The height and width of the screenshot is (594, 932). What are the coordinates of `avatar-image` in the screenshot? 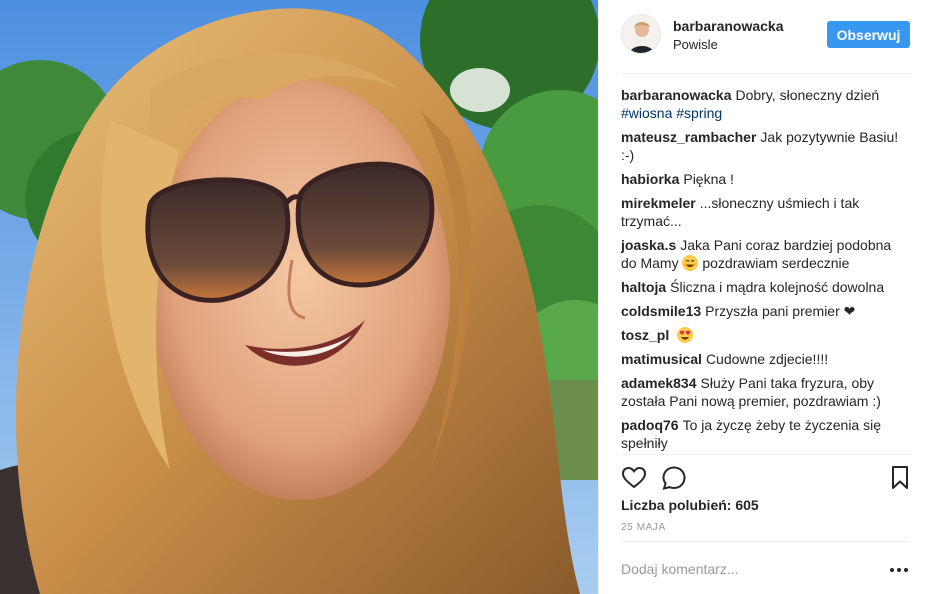 It's located at (641, 34).